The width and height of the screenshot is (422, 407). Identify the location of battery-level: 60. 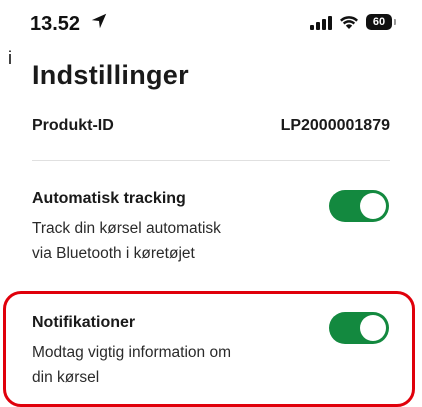
(379, 22).